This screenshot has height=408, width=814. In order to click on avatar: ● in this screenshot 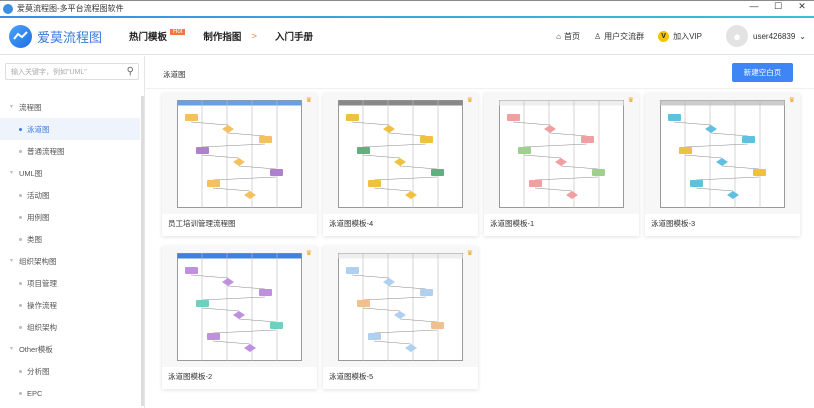, I will do `click(737, 36)`.